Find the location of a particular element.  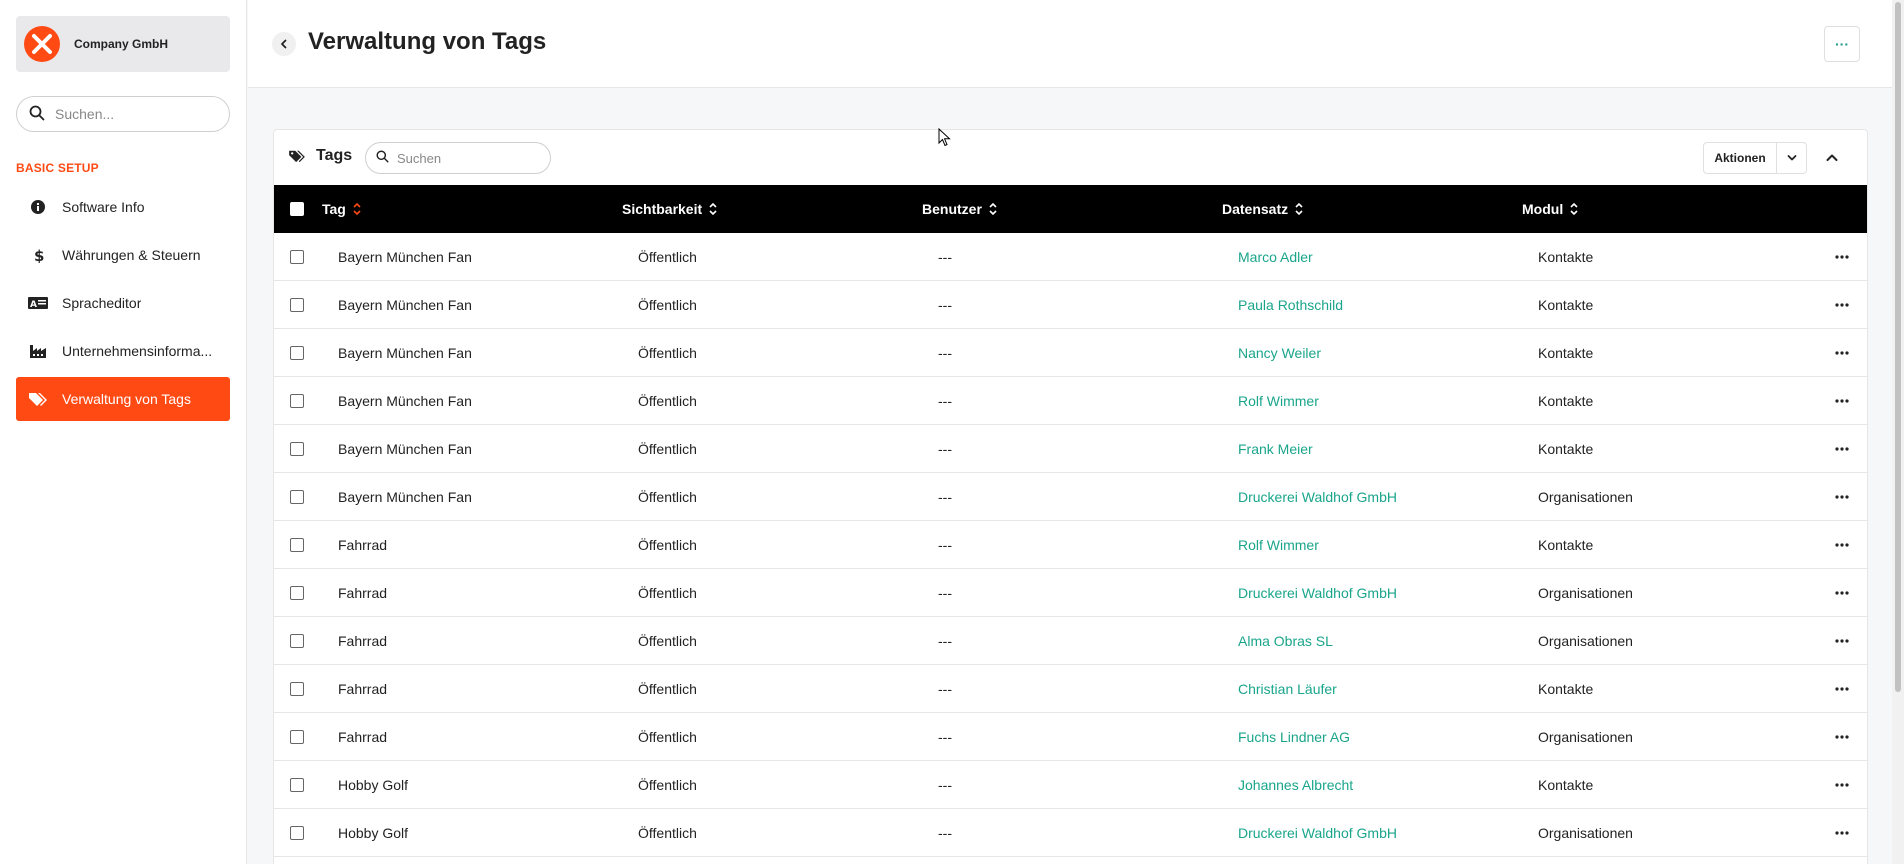

sidebar-item-software-info: Software Info is located at coordinates (123, 207).